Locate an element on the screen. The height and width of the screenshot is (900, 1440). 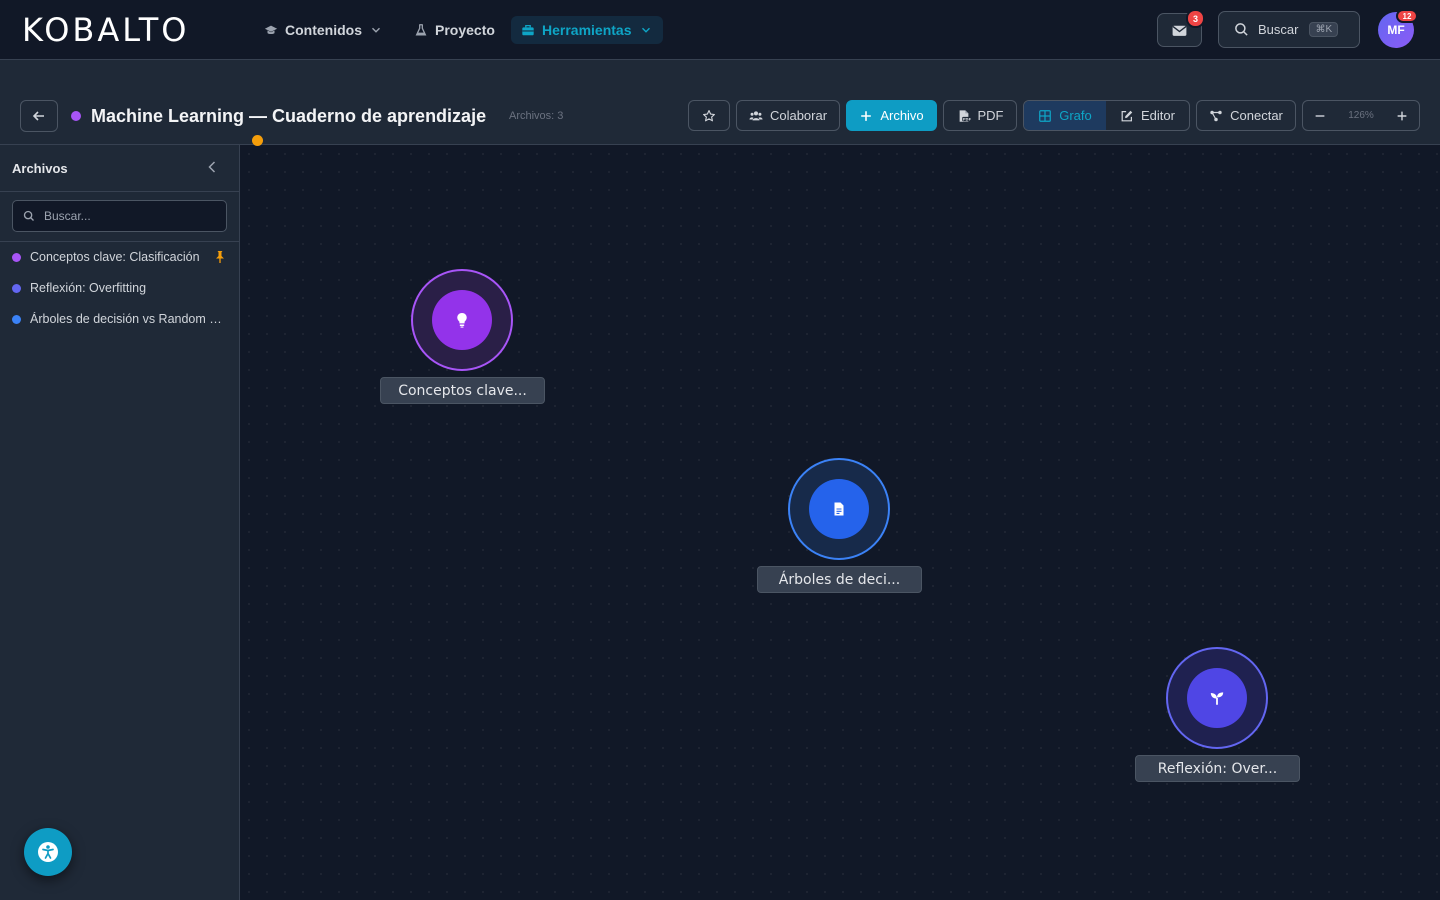
svg-text: PDF is located at coordinates (966, 119).